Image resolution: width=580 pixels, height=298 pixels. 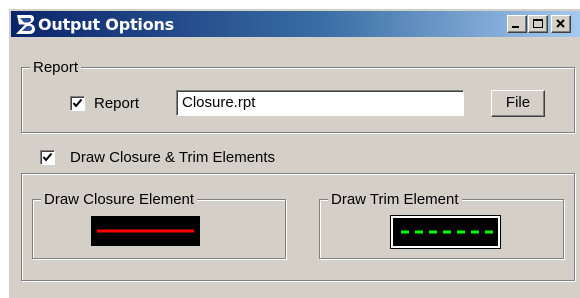 I want to click on draw-closure-trim-checkbox, so click(x=47, y=157).